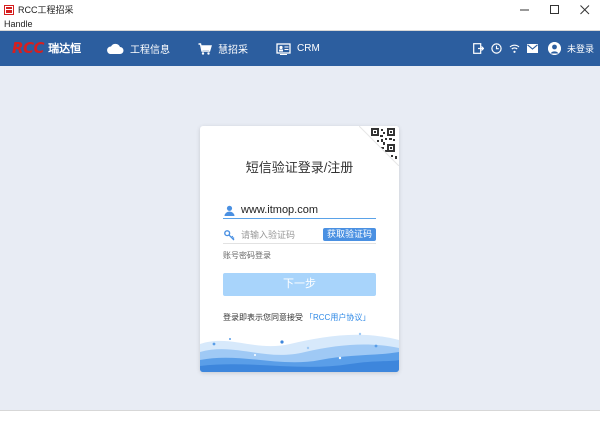  Describe the element at coordinates (300, 9) in the screenshot. I see `window-titlebar: RCC工程招采` at that location.